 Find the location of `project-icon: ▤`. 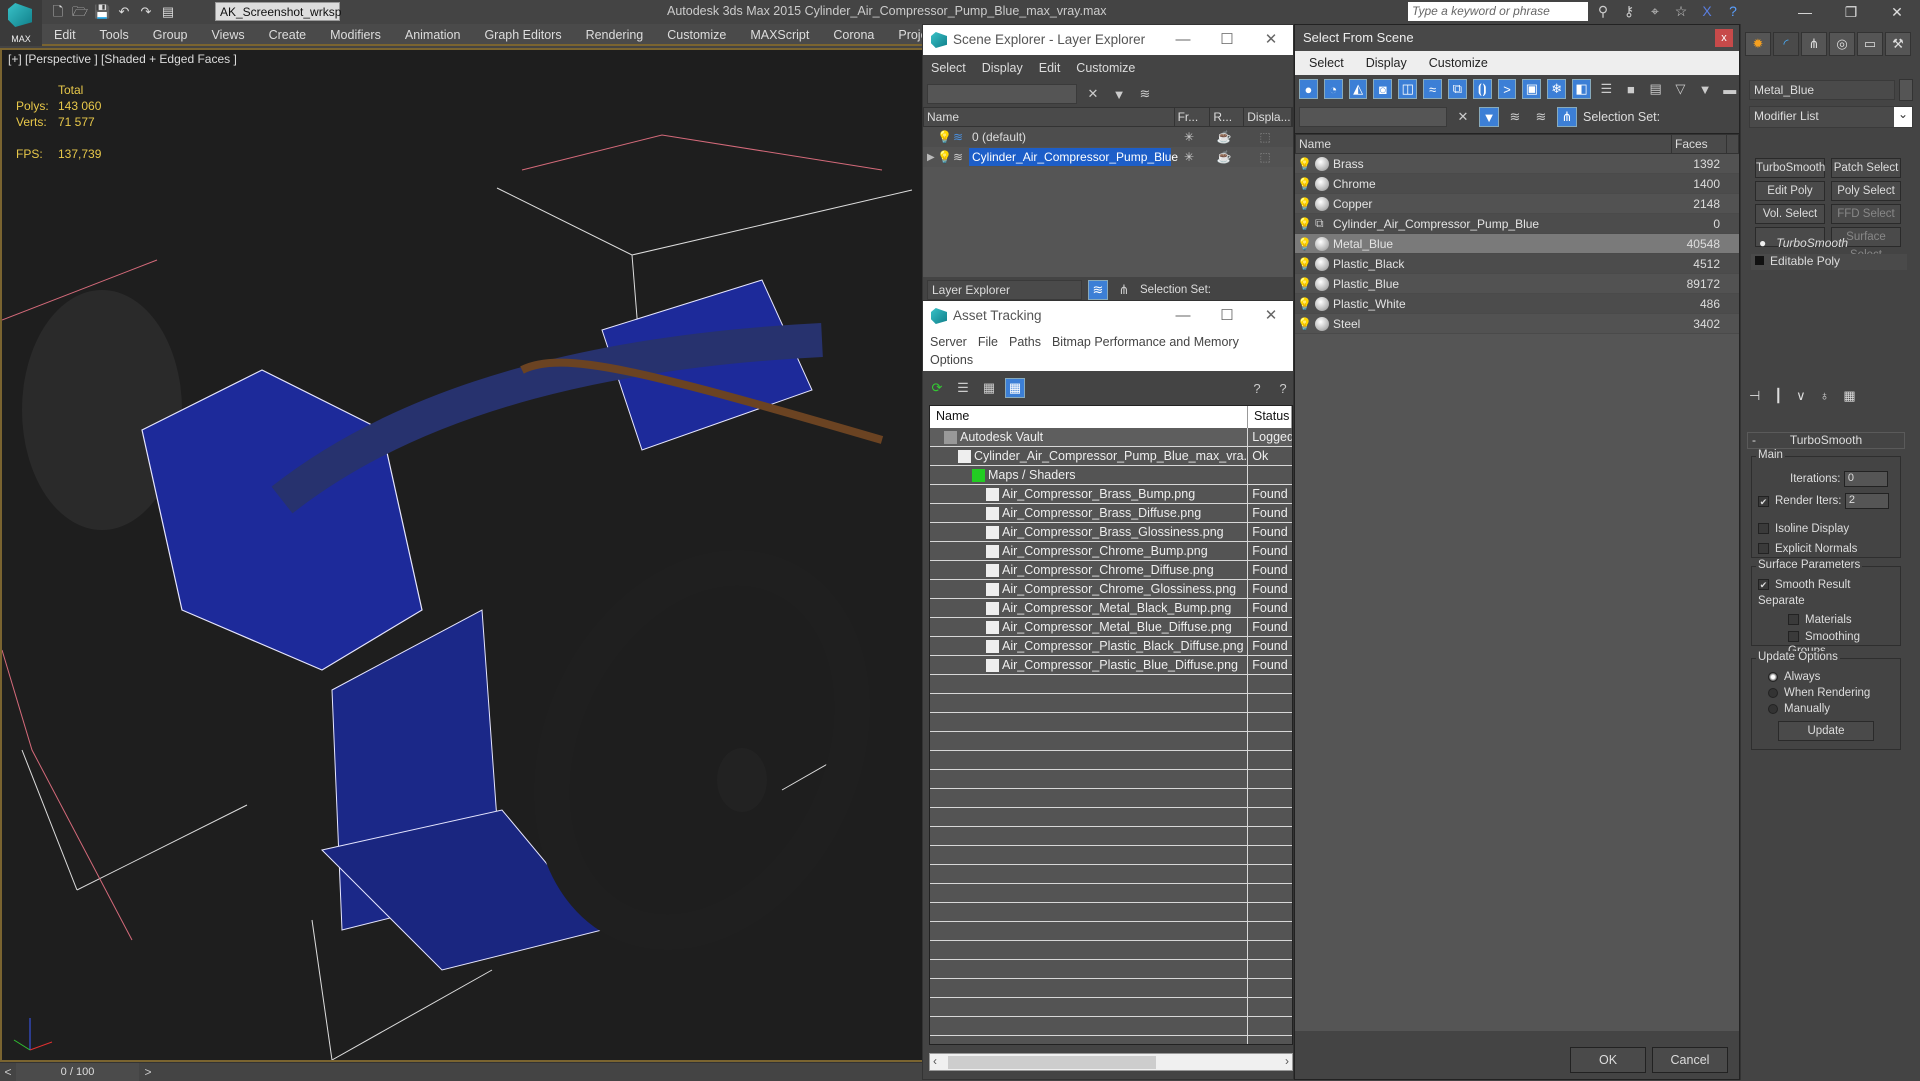

project-icon: ▤ is located at coordinates (168, 12).